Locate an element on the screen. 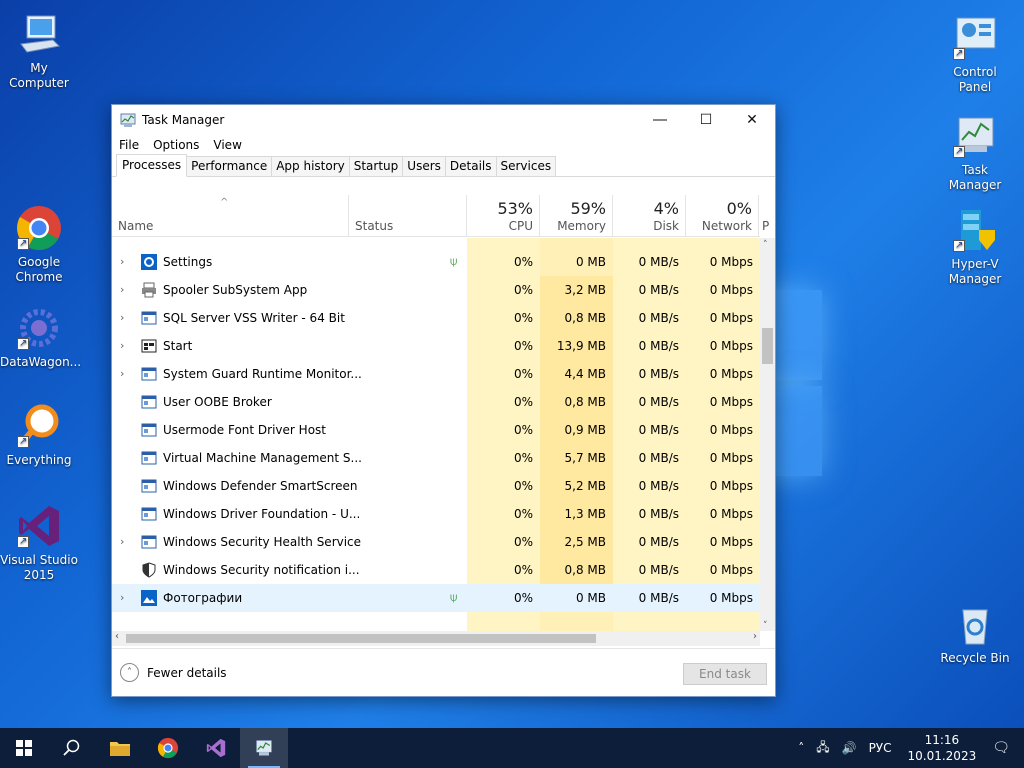 The height and width of the screenshot is (768, 1024). desktop-icon-my-computer: My Computer is located at coordinates (39, 50).